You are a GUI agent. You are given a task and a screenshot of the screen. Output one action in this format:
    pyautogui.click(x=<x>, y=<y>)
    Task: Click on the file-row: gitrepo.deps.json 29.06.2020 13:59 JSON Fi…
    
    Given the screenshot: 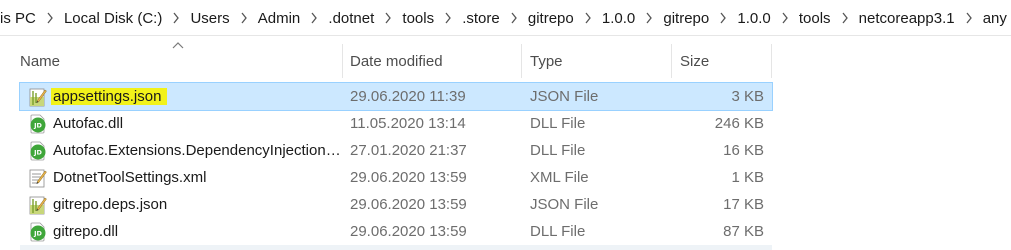 What is the action you would take?
    pyautogui.click(x=396, y=204)
    